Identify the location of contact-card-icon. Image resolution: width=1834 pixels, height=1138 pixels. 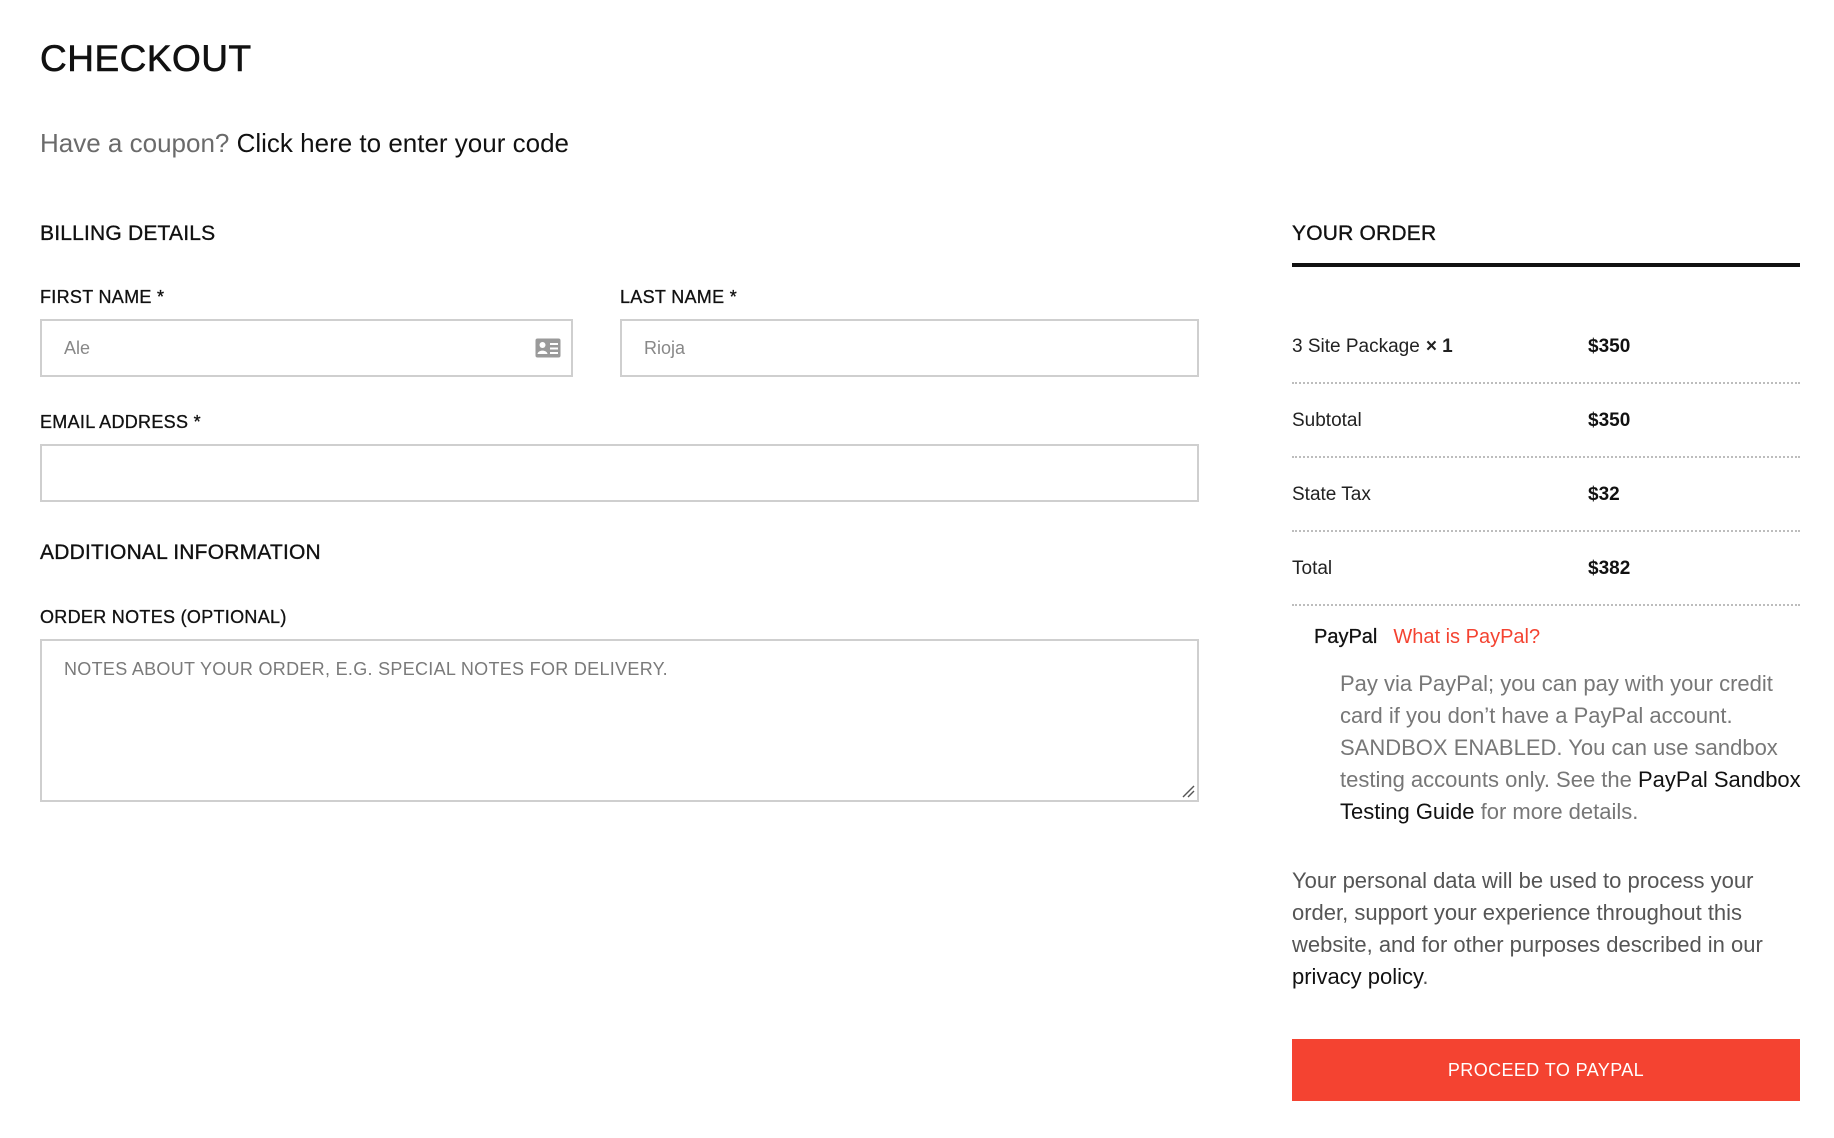
(548, 348).